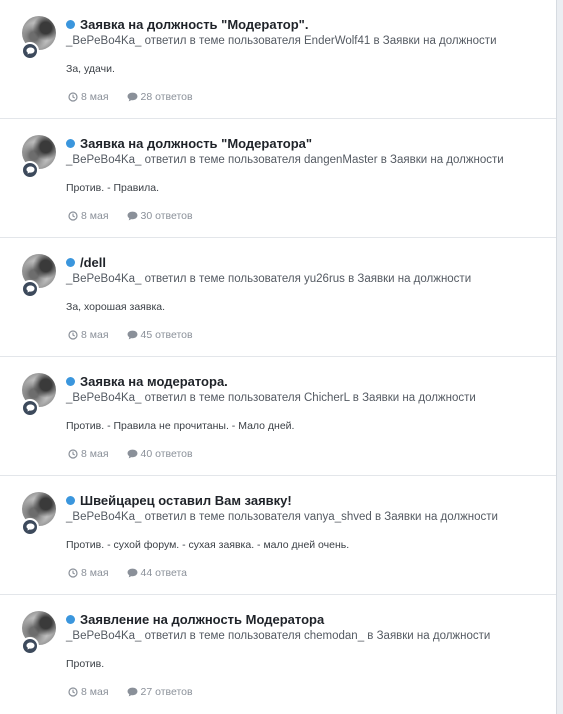 This screenshot has height=714, width=563. I want to click on reply-count: 30 ответов, so click(166, 216).